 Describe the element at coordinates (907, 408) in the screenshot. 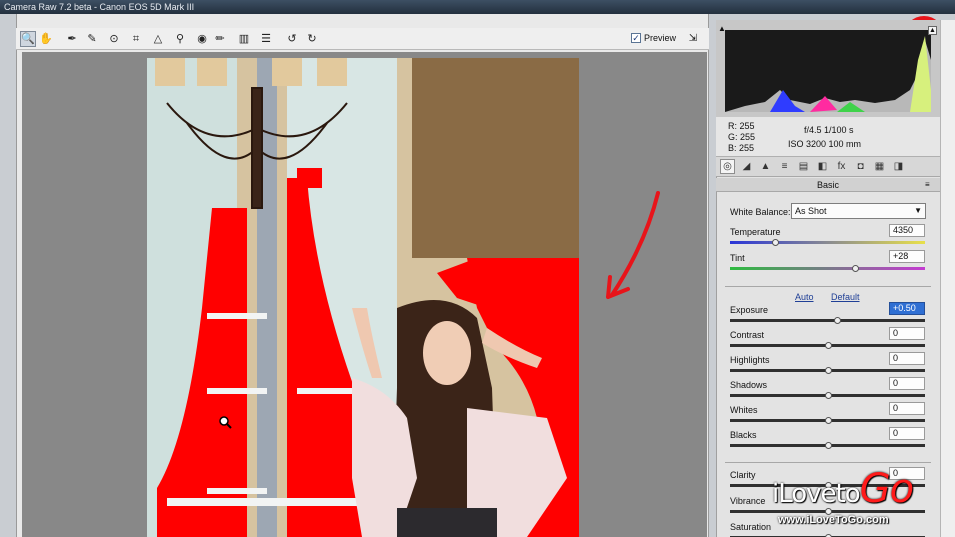

I see `slider-value-whites: 0` at that location.